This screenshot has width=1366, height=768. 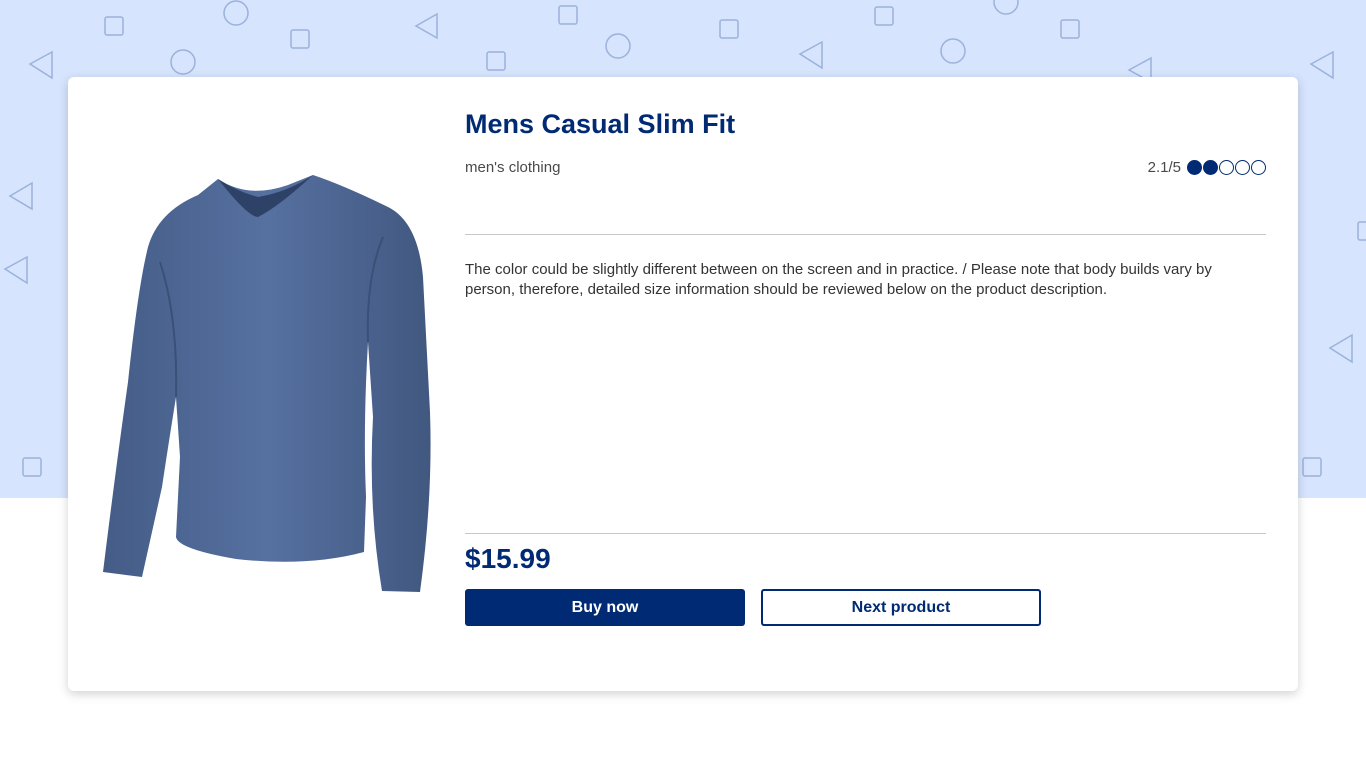 I want to click on divider-bottom, so click(x=865, y=533).